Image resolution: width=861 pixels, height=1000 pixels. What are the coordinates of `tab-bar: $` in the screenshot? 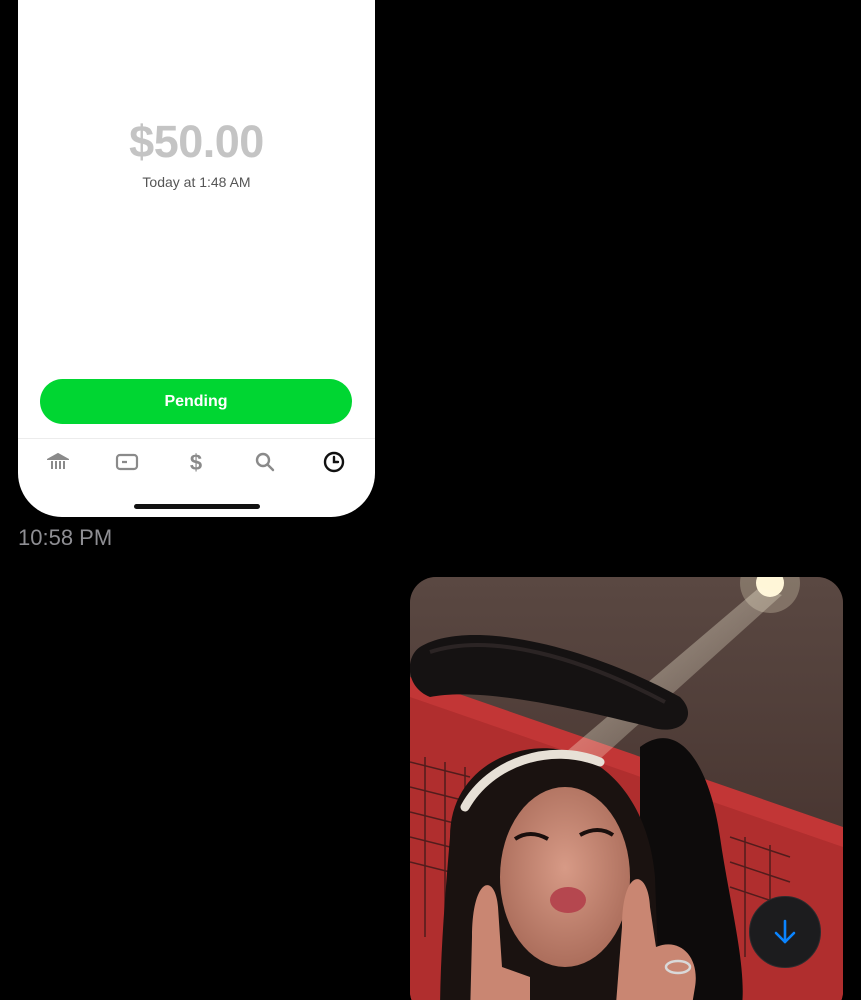 It's located at (196, 462).